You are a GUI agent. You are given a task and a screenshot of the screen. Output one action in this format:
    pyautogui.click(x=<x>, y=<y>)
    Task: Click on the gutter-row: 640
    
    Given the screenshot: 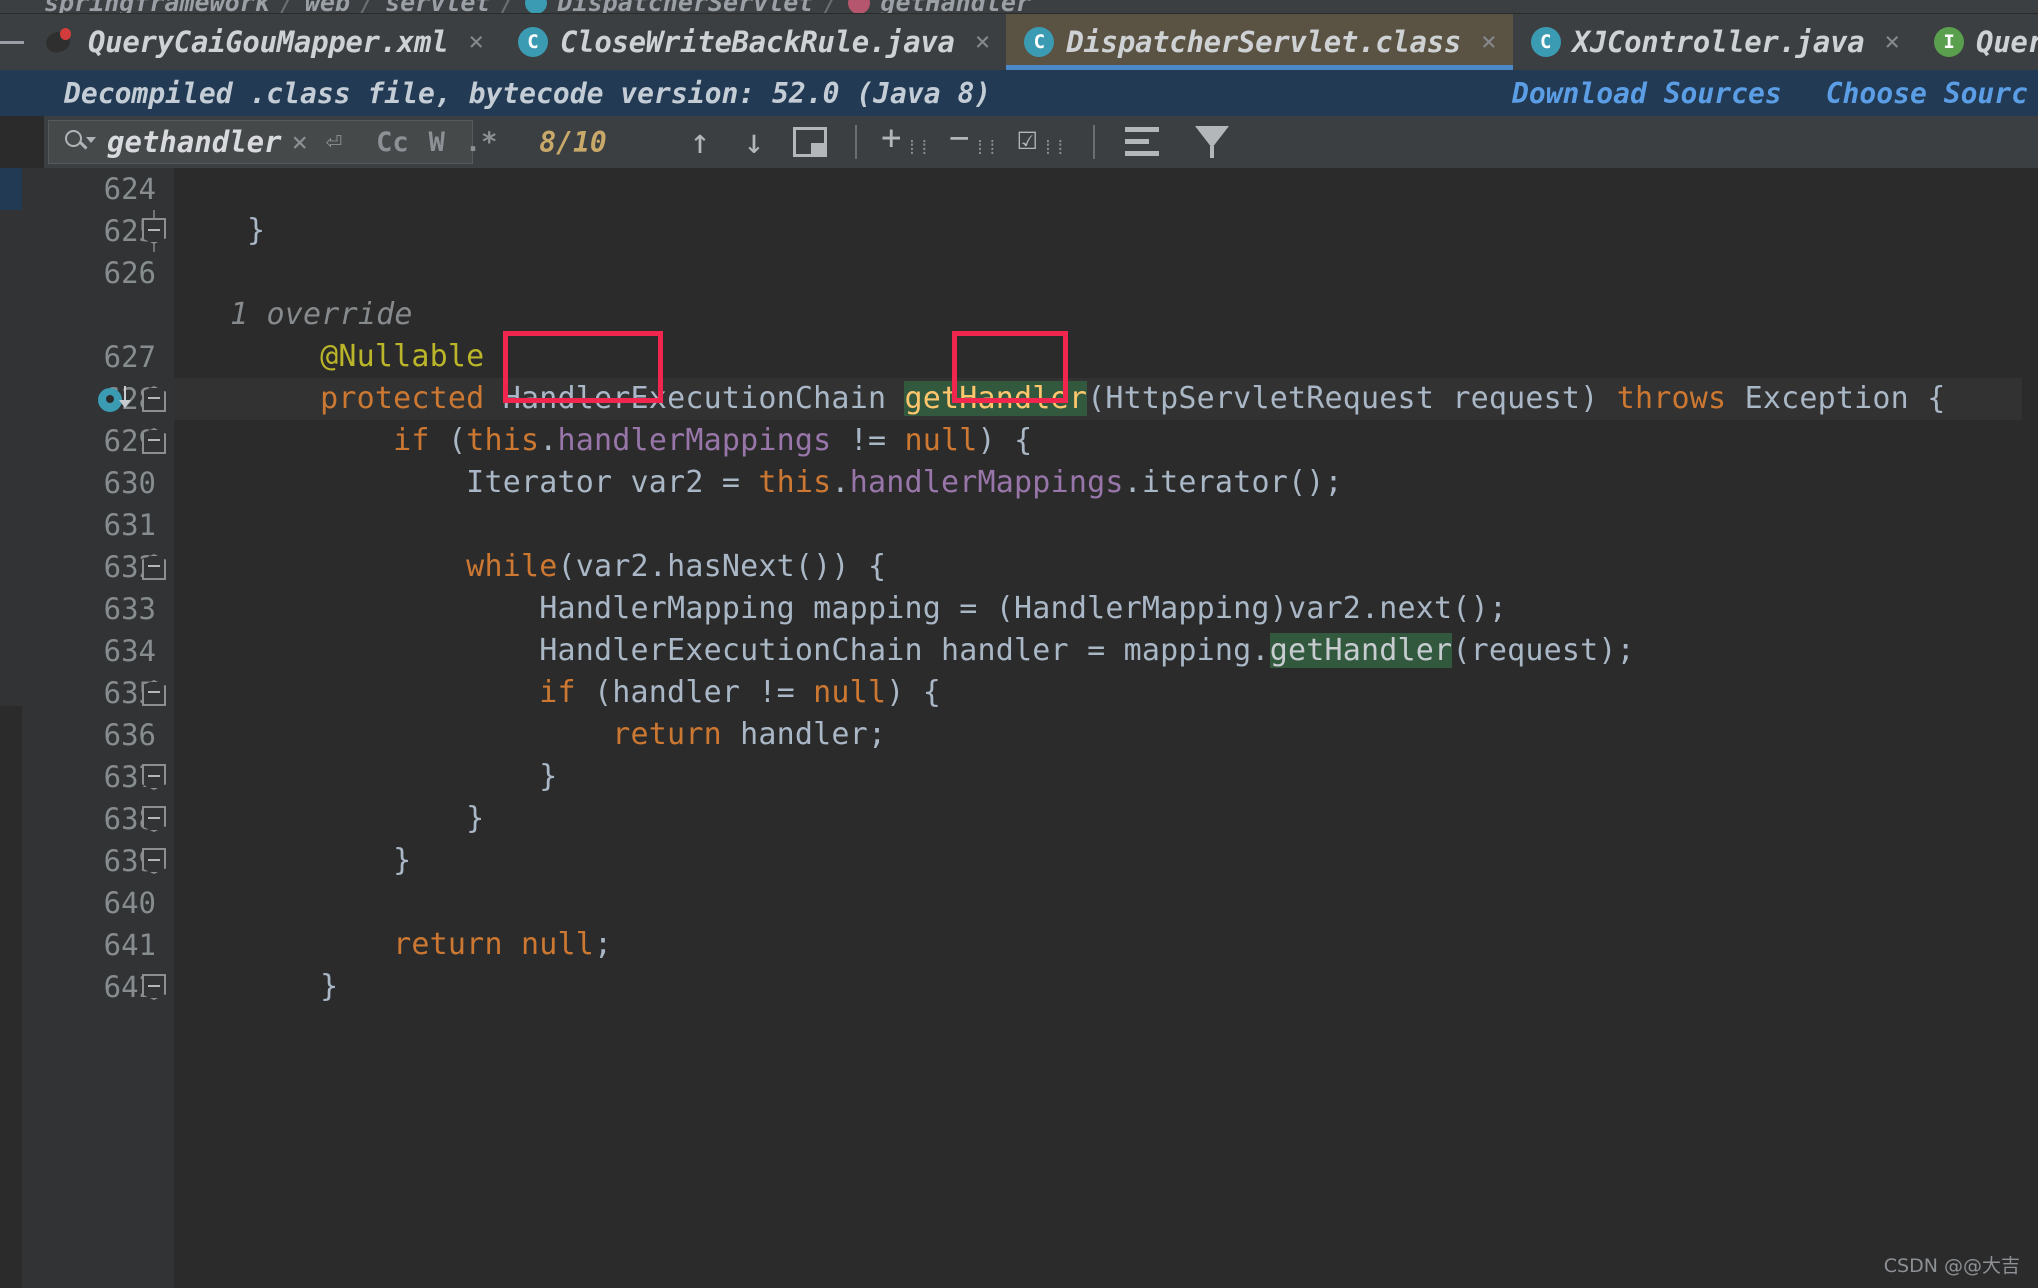 What is the action you would take?
    pyautogui.click(x=98, y=903)
    